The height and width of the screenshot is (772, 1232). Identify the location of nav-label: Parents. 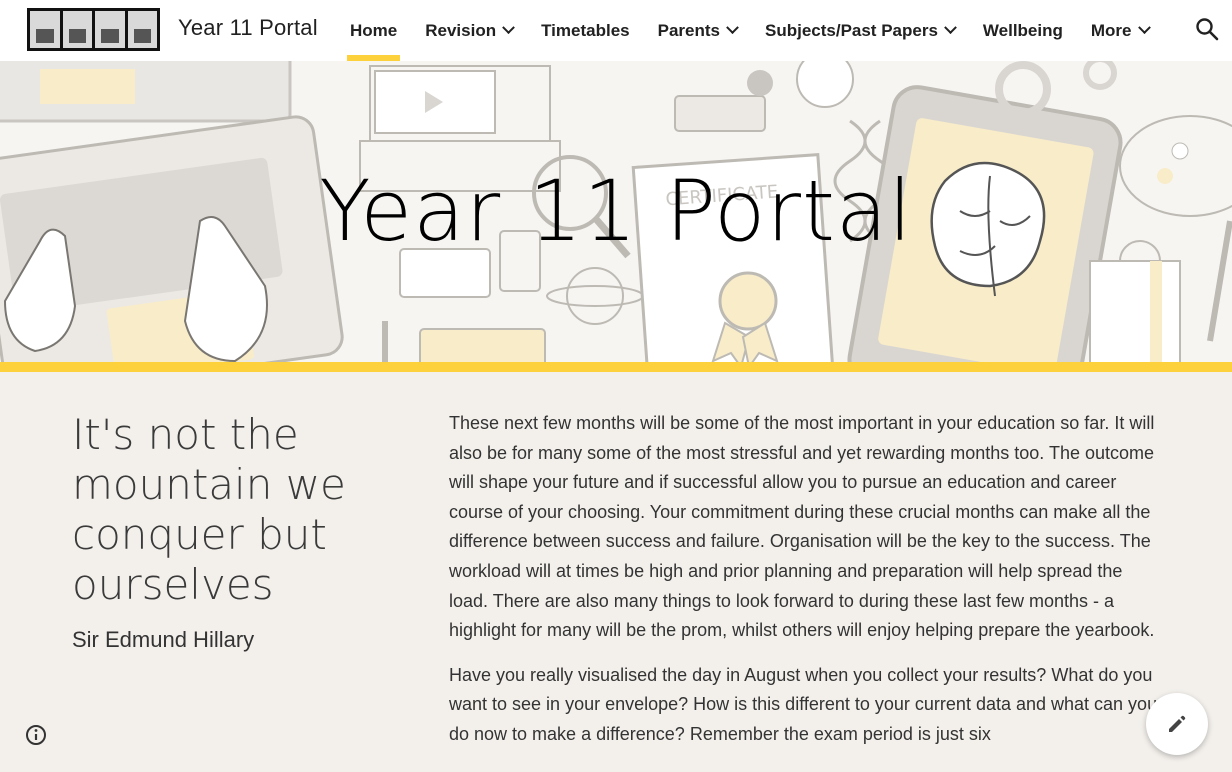
(688, 30).